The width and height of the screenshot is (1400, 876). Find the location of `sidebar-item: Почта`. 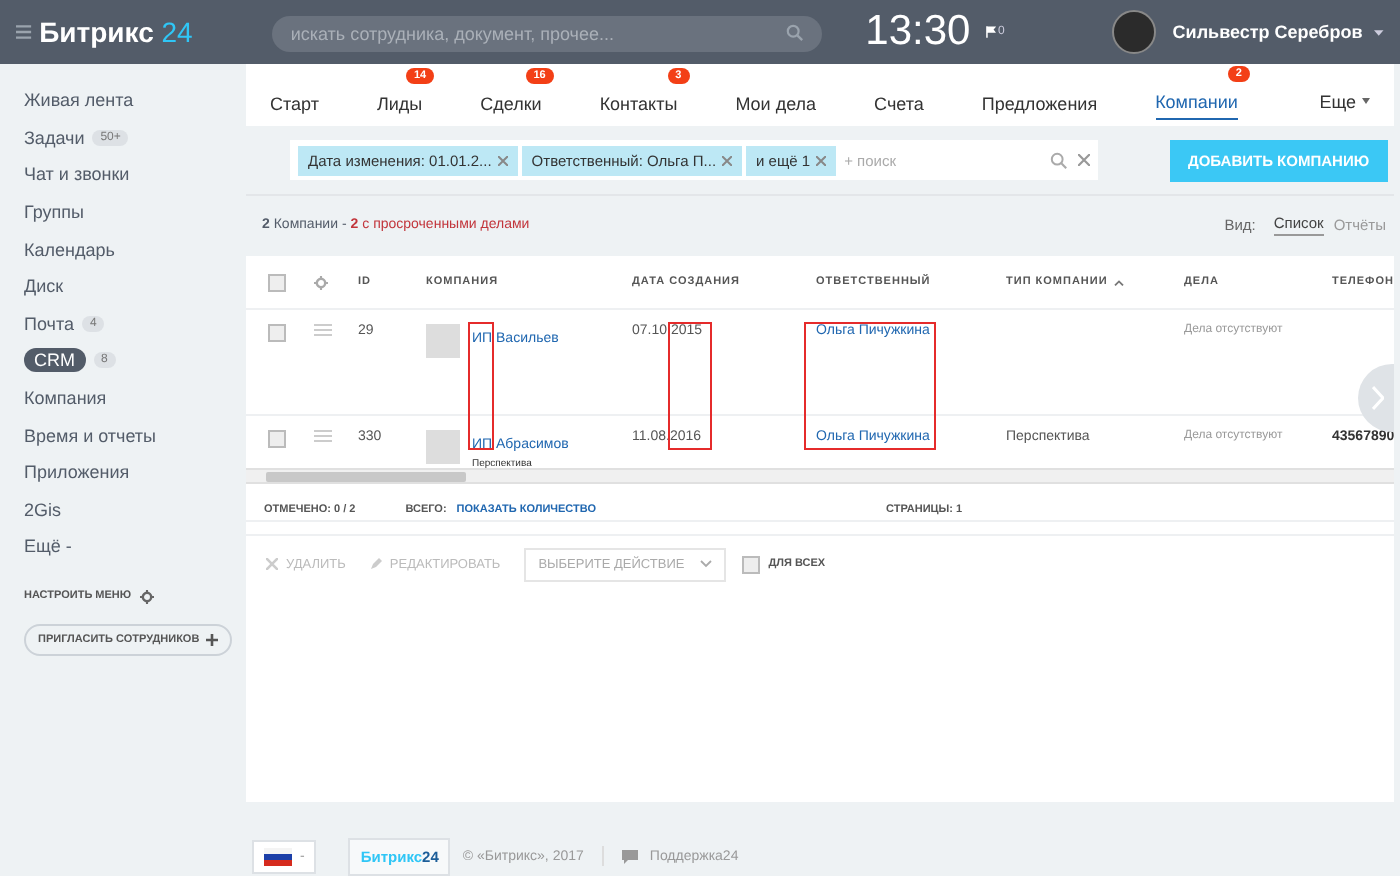

sidebar-item: Почта is located at coordinates (49, 323).